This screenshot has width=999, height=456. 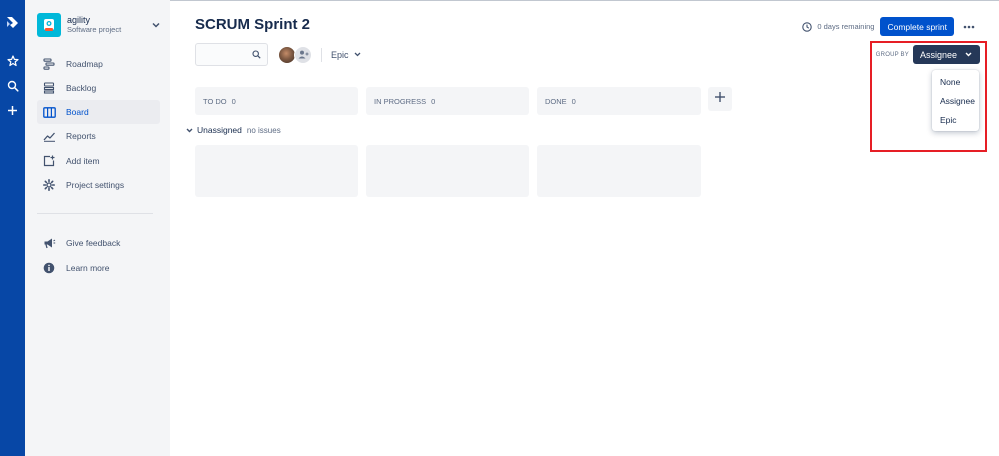 I want to click on sidebar-item-label: Add item, so click(x=83, y=161).